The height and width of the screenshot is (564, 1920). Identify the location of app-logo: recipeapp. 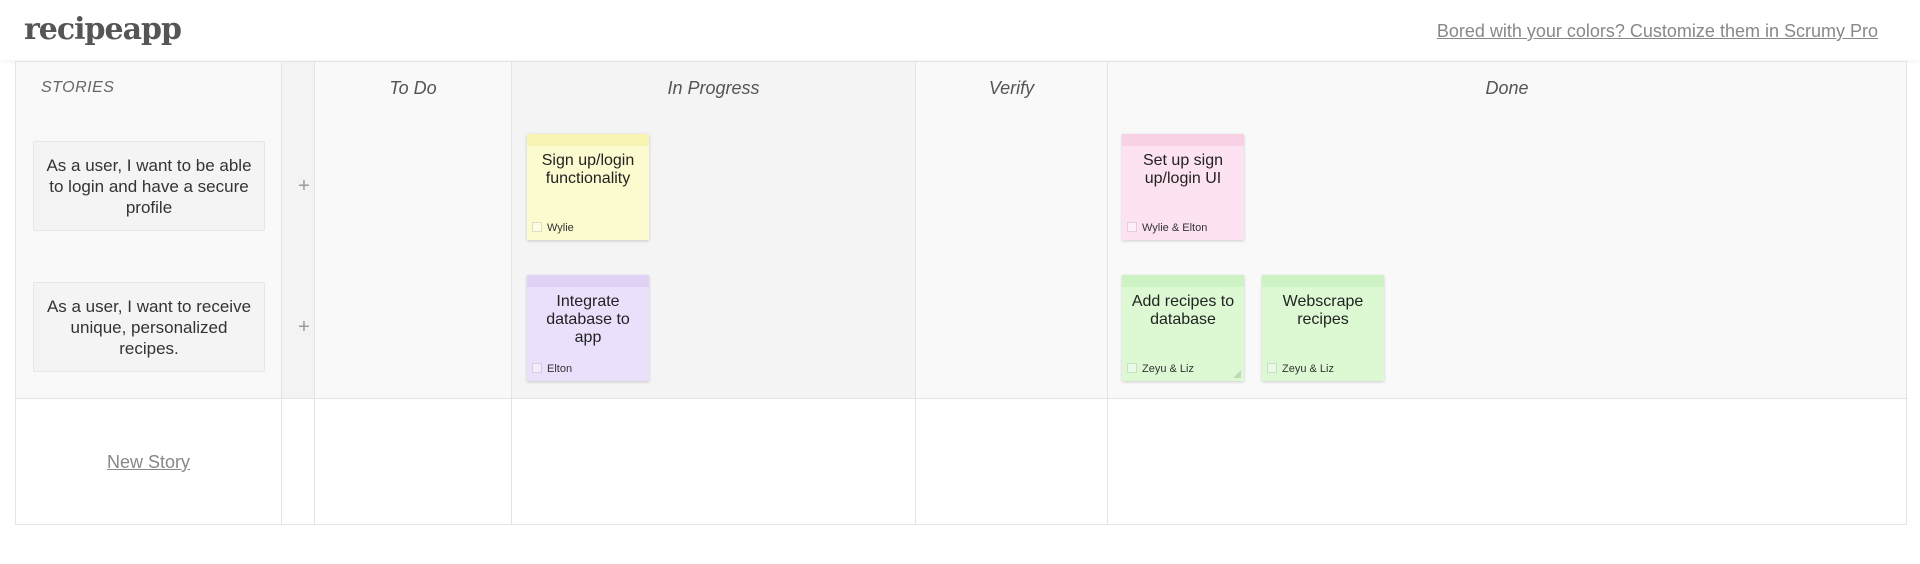
(103, 29).